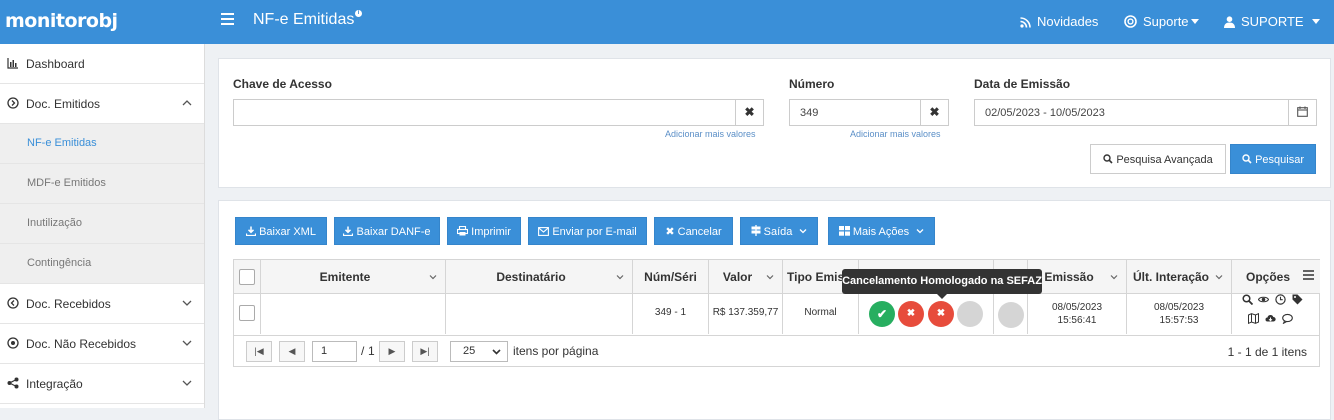 Image resolution: width=1334 pixels, height=420 pixels. Describe the element at coordinates (498, 112) in the screenshot. I see `access-key-input: ✖` at that location.